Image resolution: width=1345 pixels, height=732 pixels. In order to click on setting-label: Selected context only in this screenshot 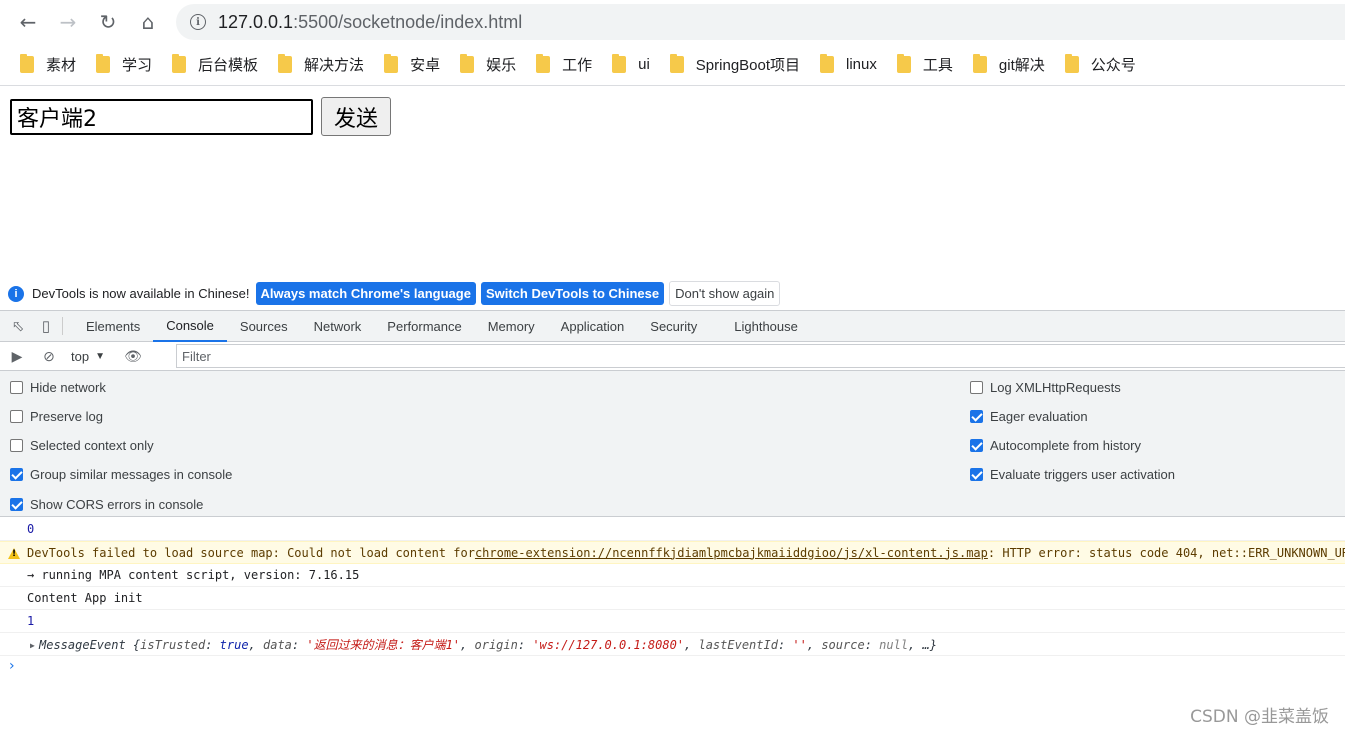, I will do `click(92, 445)`.